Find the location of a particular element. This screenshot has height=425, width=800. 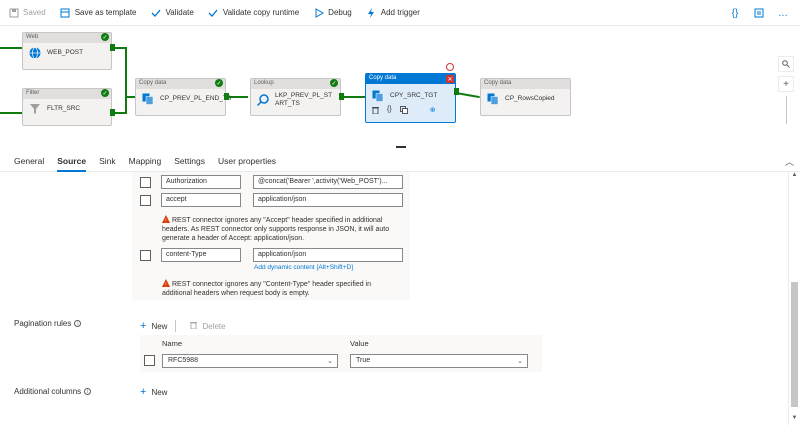

new-label: New is located at coordinates (159, 392).